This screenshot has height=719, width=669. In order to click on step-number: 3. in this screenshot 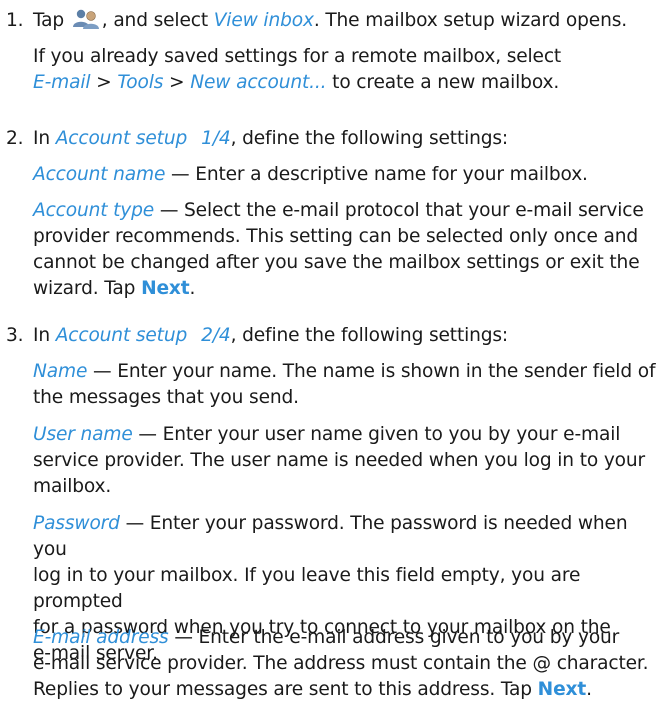, I will do `click(15, 335)`.